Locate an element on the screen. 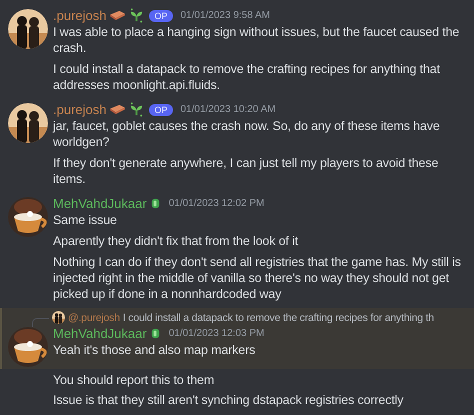 The image size is (474, 415). message-text: Nothing I can do if they don't send all registries that the game has. My still is injected right in the middle of vanilla so there's no way they should not get picked up if done in a nonnhardcoded way is located at coordinates (257, 278).